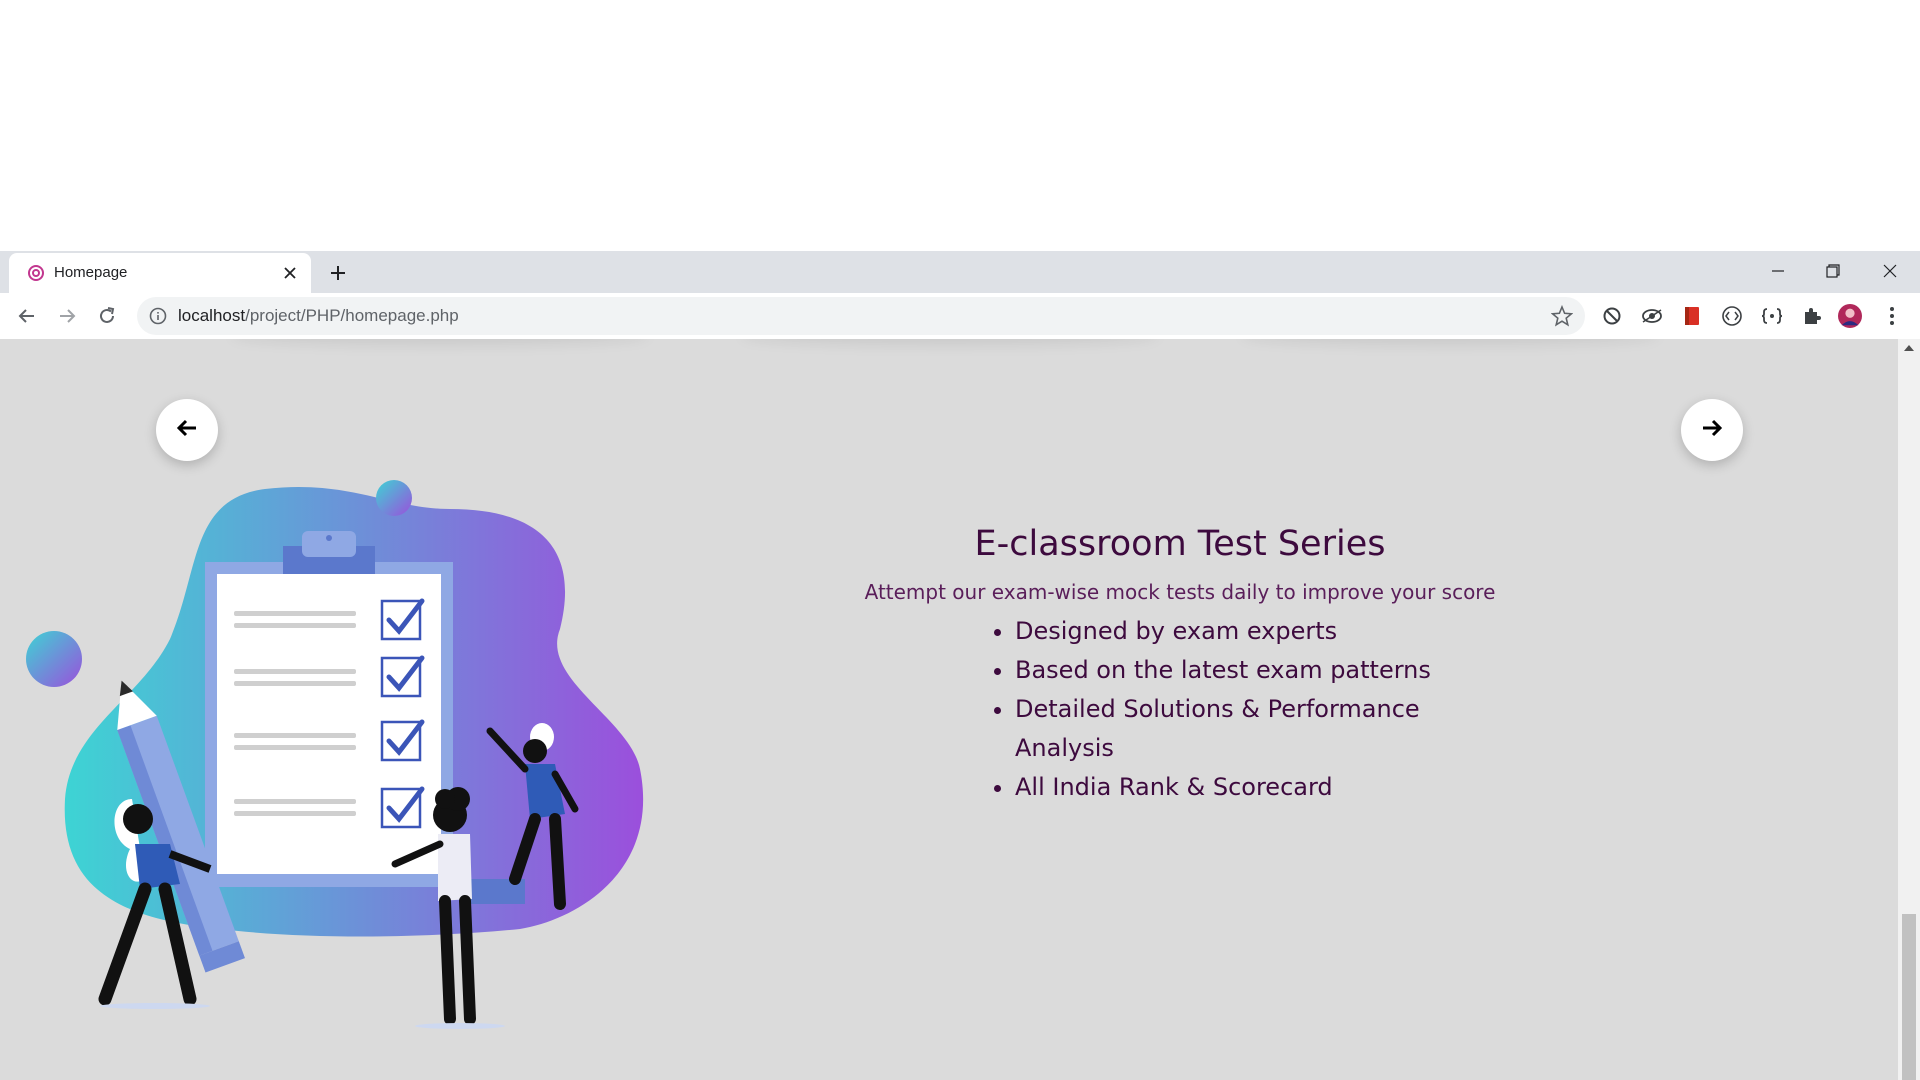  I want to click on list-item: All India Rank & Scorecard, so click(1257, 787).